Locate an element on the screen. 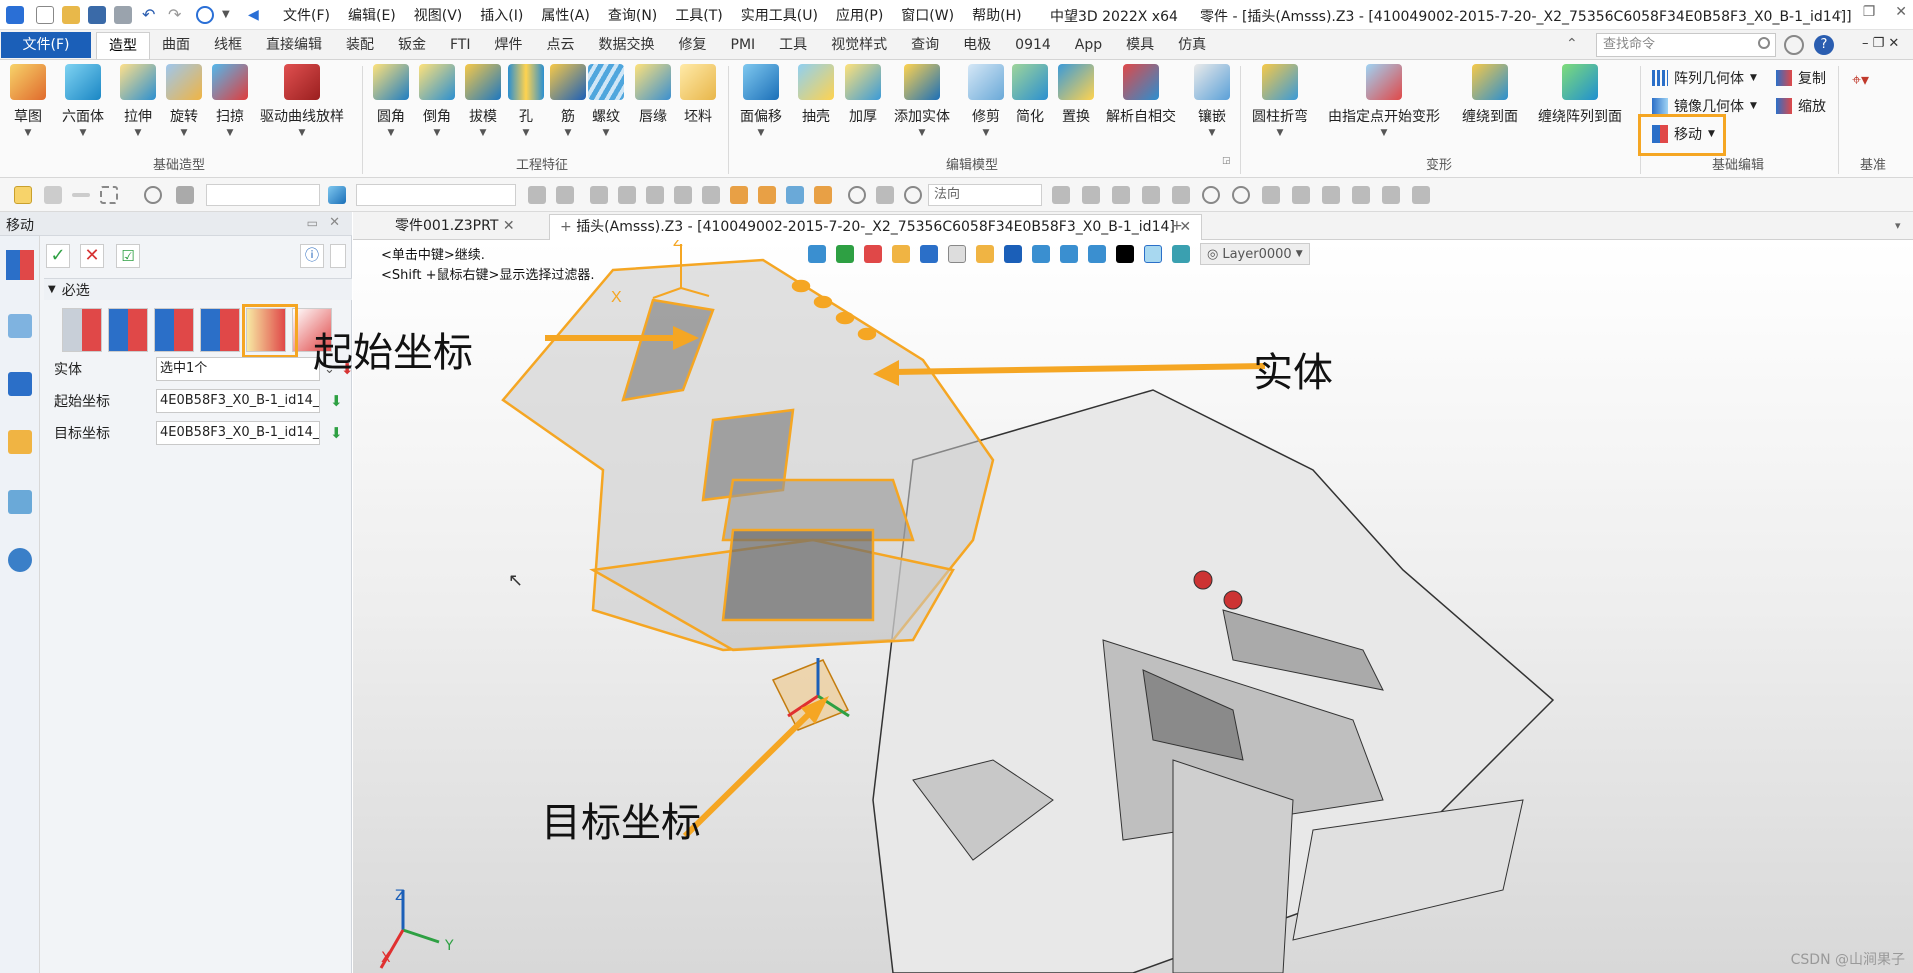  add-solid-button: 添加实体 ▼ is located at coordinates (922, 101).